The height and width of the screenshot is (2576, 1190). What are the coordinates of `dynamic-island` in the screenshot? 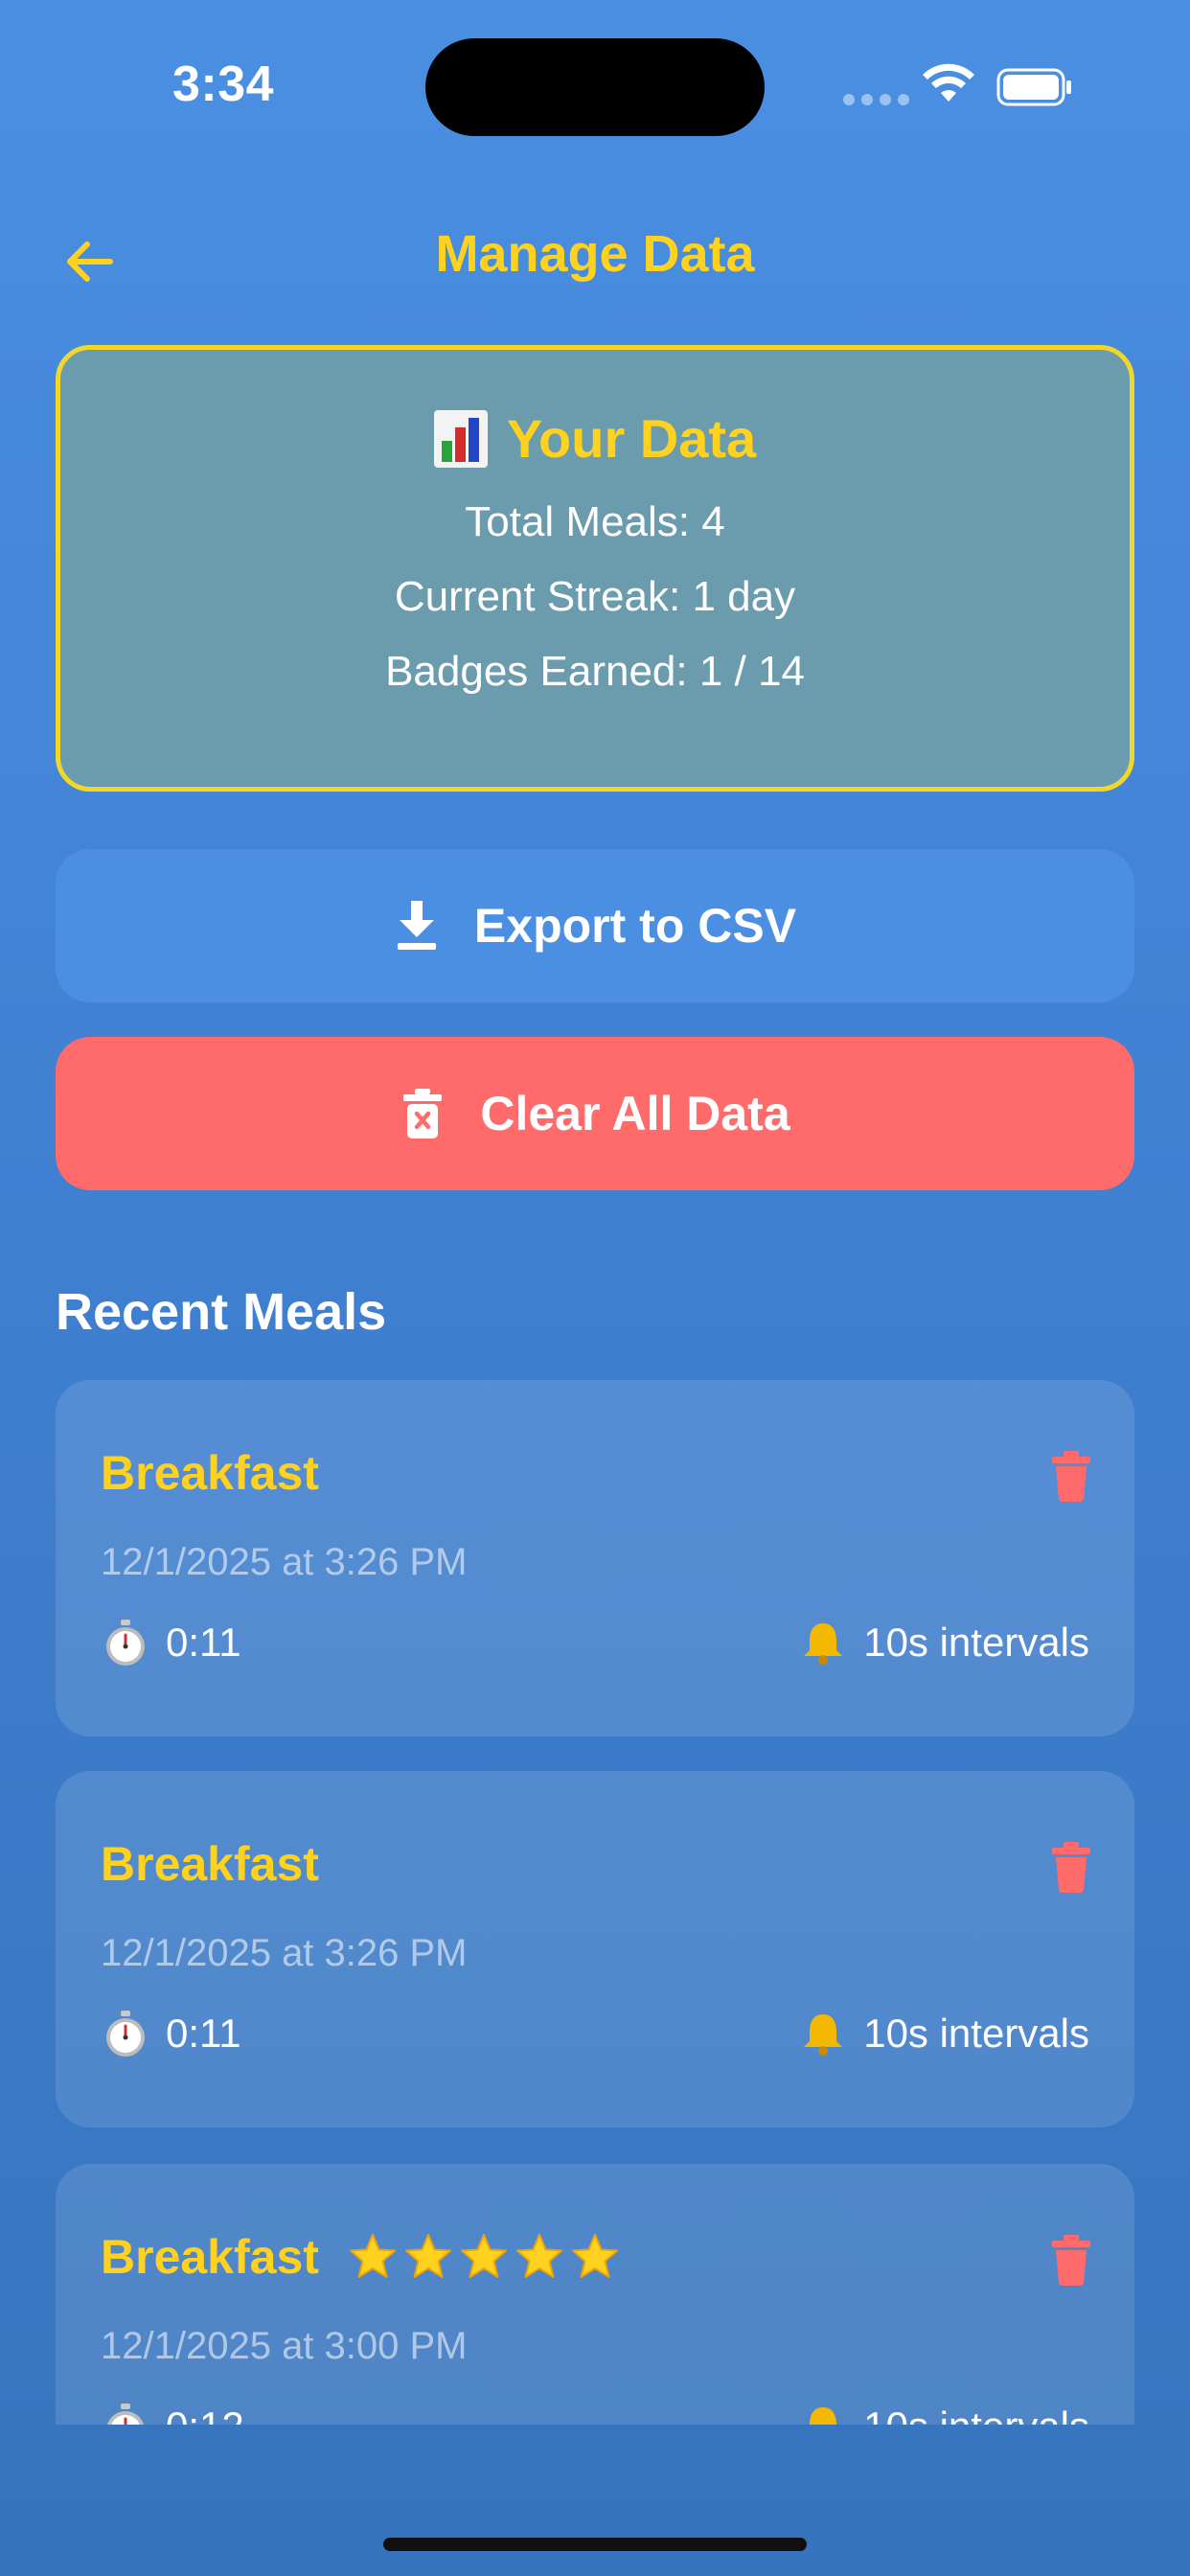 It's located at (595, 87).